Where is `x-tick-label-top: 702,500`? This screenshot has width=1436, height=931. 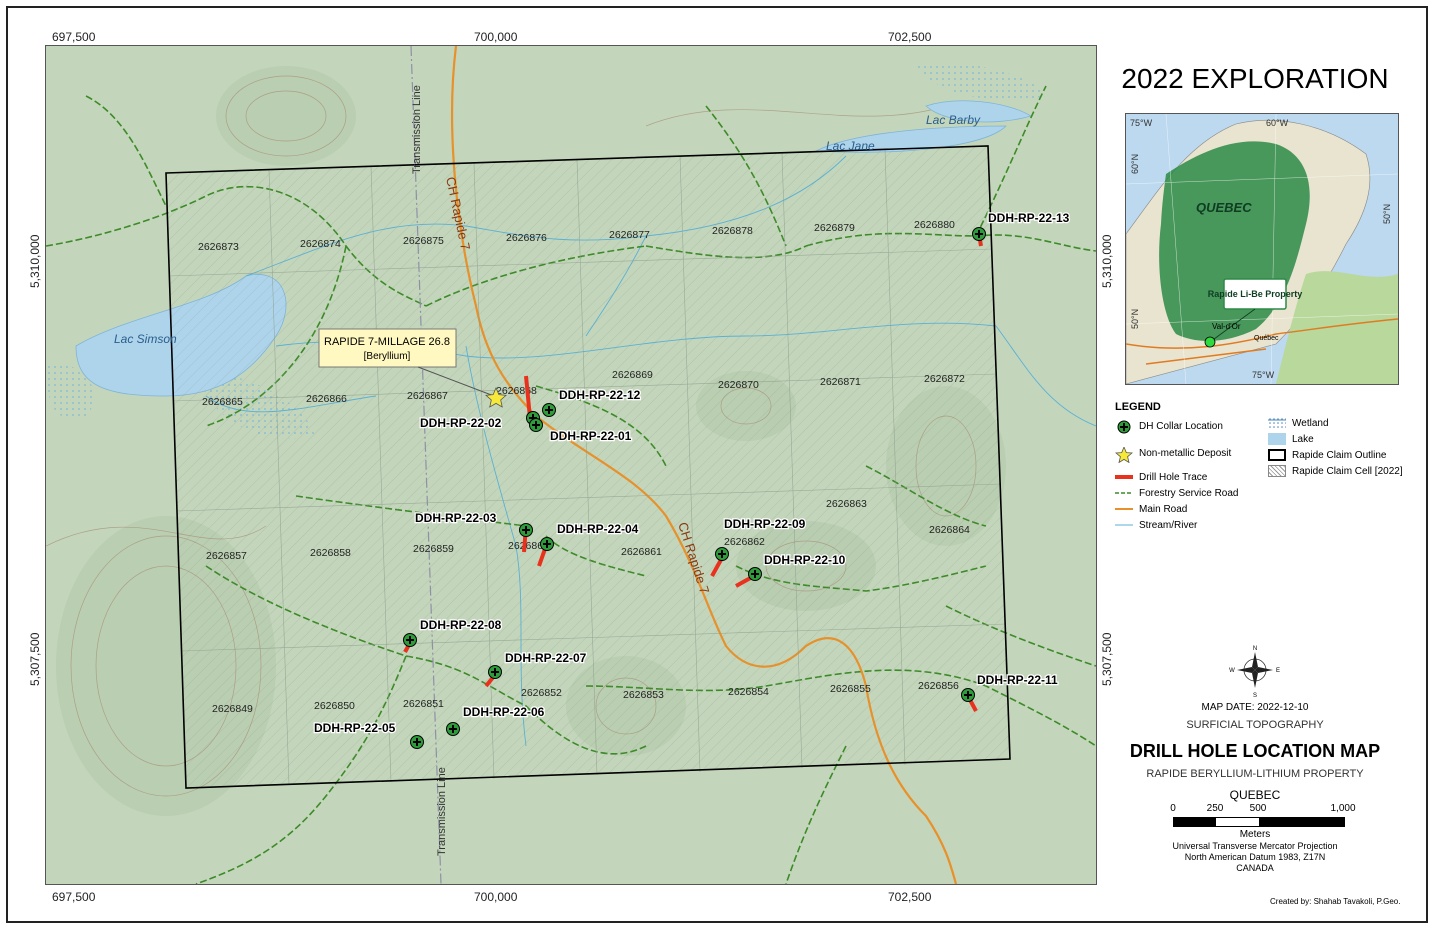
x-tick-label-top: 702,500 is located at coordinates (910, 37).